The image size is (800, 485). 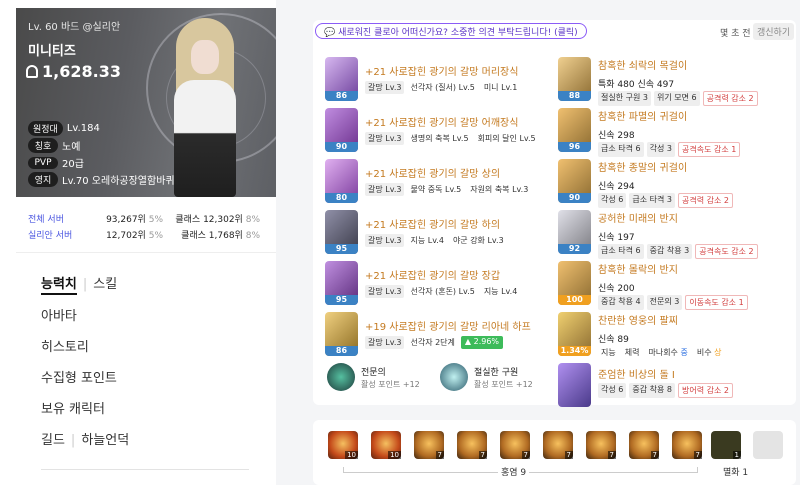 I want to click on equipment-quality: 95, so click(x=341, y=300).